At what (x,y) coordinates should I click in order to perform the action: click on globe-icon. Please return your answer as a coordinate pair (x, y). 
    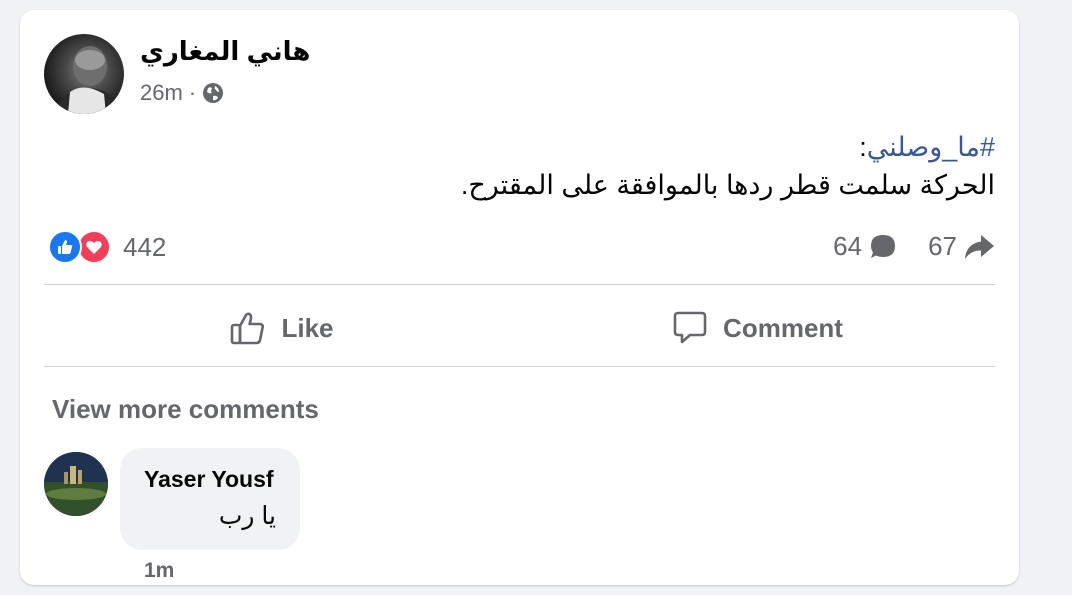
    Looking at the image, I should click on (213, 93).